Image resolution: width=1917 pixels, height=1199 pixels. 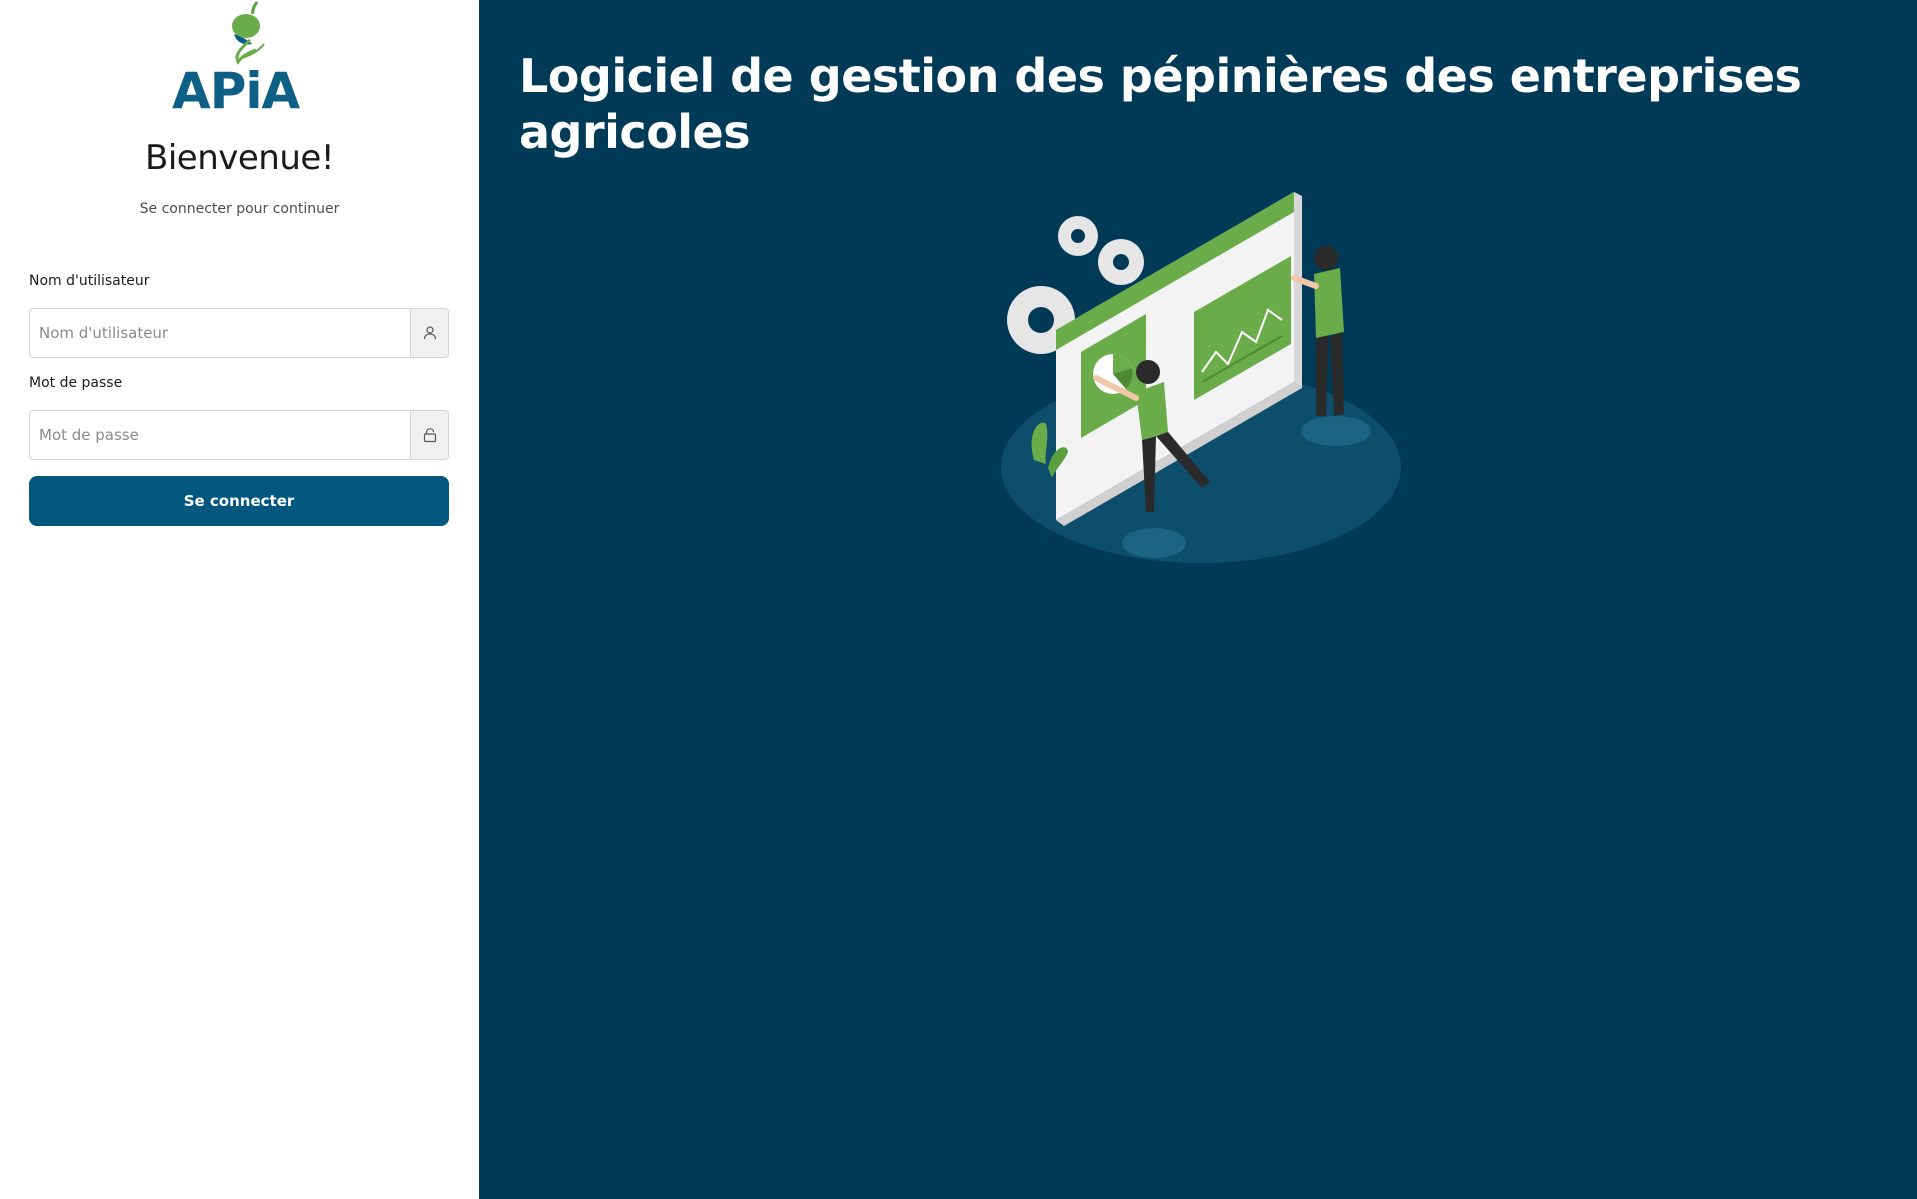 I want to click on password-input-group, so click(x=239, y=435).